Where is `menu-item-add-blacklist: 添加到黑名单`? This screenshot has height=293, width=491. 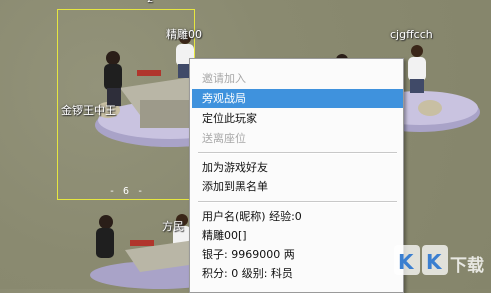 menu-item-add-blacklist: 添加到黑名单 is located at coordinates (235, 186).